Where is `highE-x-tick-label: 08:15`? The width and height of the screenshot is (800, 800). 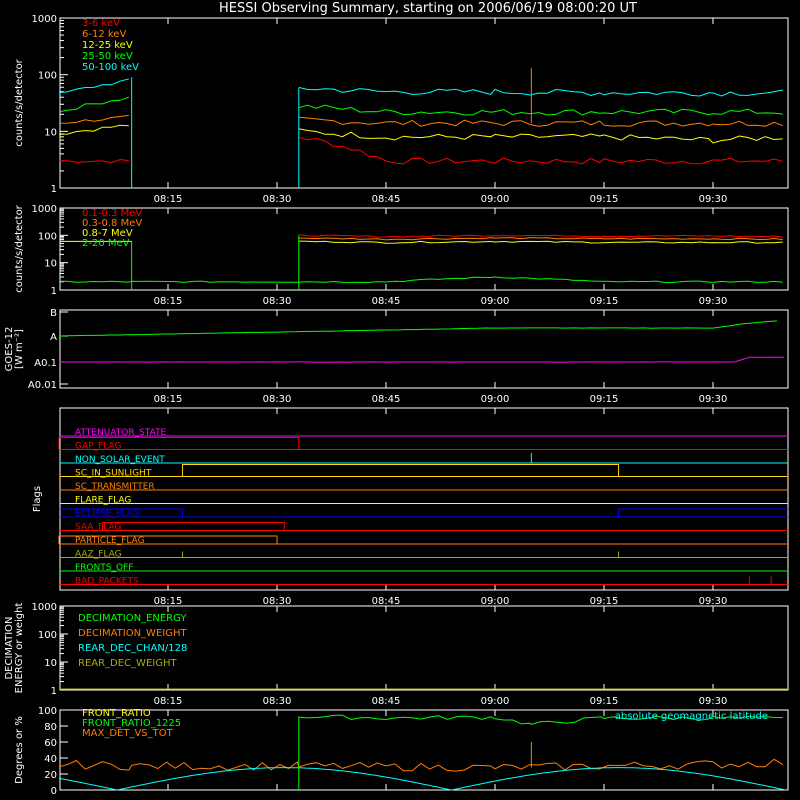 highE-x-tick-label: 08:15 is located at coordinates (168, 301).